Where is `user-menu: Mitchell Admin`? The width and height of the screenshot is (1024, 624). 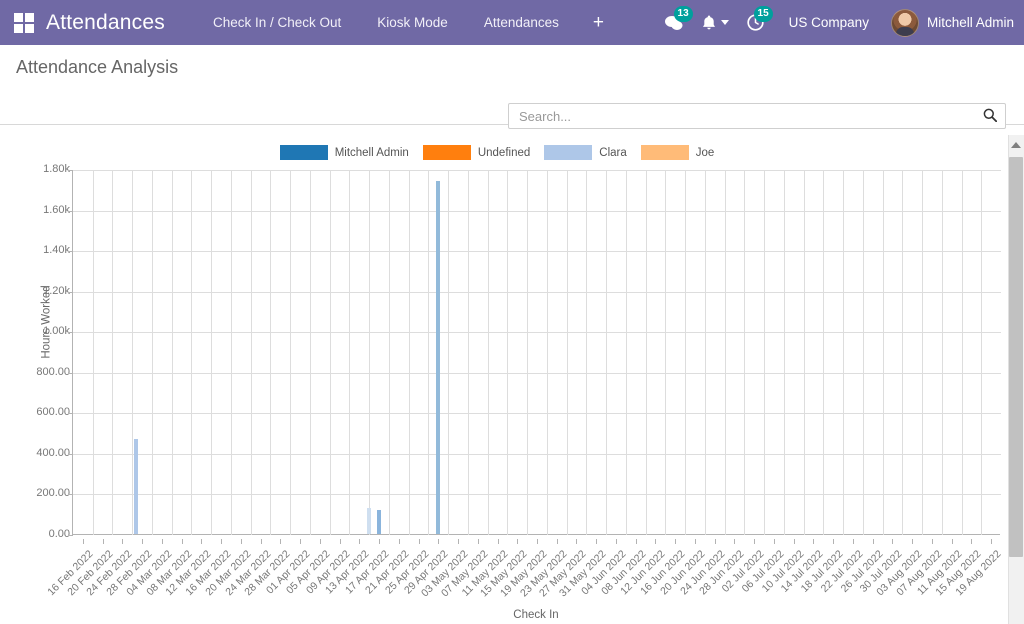
user-menu: Mitchell Admin is located at coordinates (949, 22).